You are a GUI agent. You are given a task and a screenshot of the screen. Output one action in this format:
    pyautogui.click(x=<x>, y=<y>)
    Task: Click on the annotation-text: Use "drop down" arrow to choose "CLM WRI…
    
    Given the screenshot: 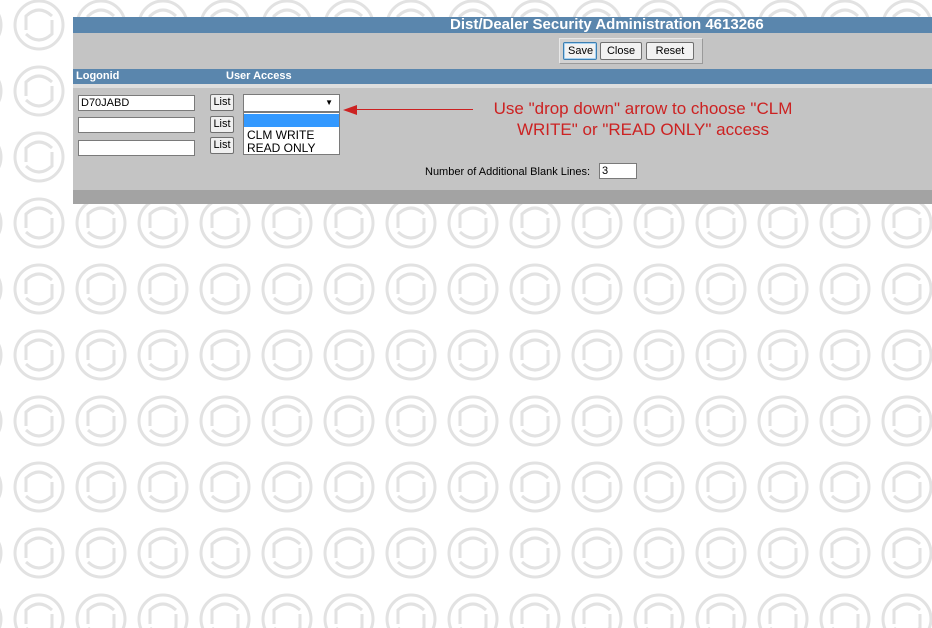 What is the action you would take?
    pyautogui.click(x=643, y=119)
    